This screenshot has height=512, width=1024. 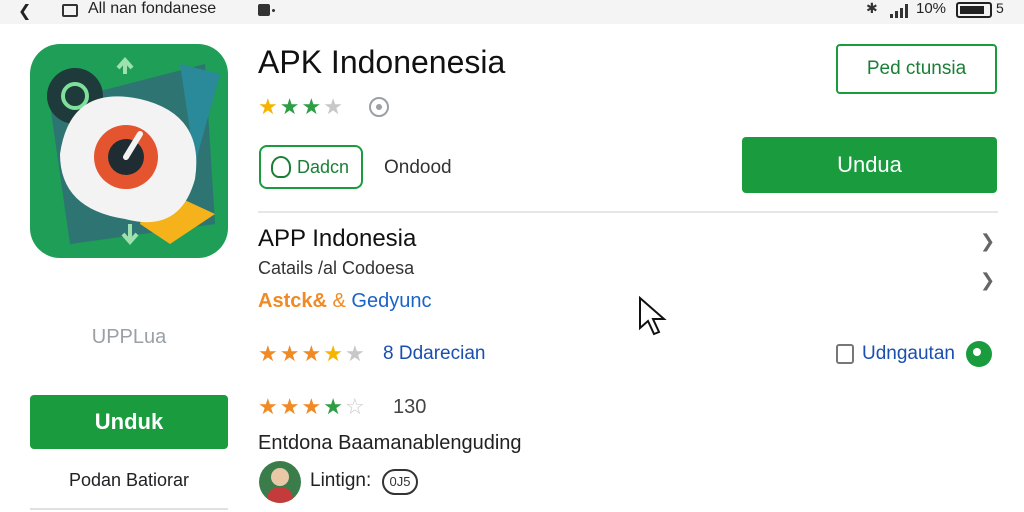 I want to click on tag-secondary: Gedyunc, so click(x=391, y=301).